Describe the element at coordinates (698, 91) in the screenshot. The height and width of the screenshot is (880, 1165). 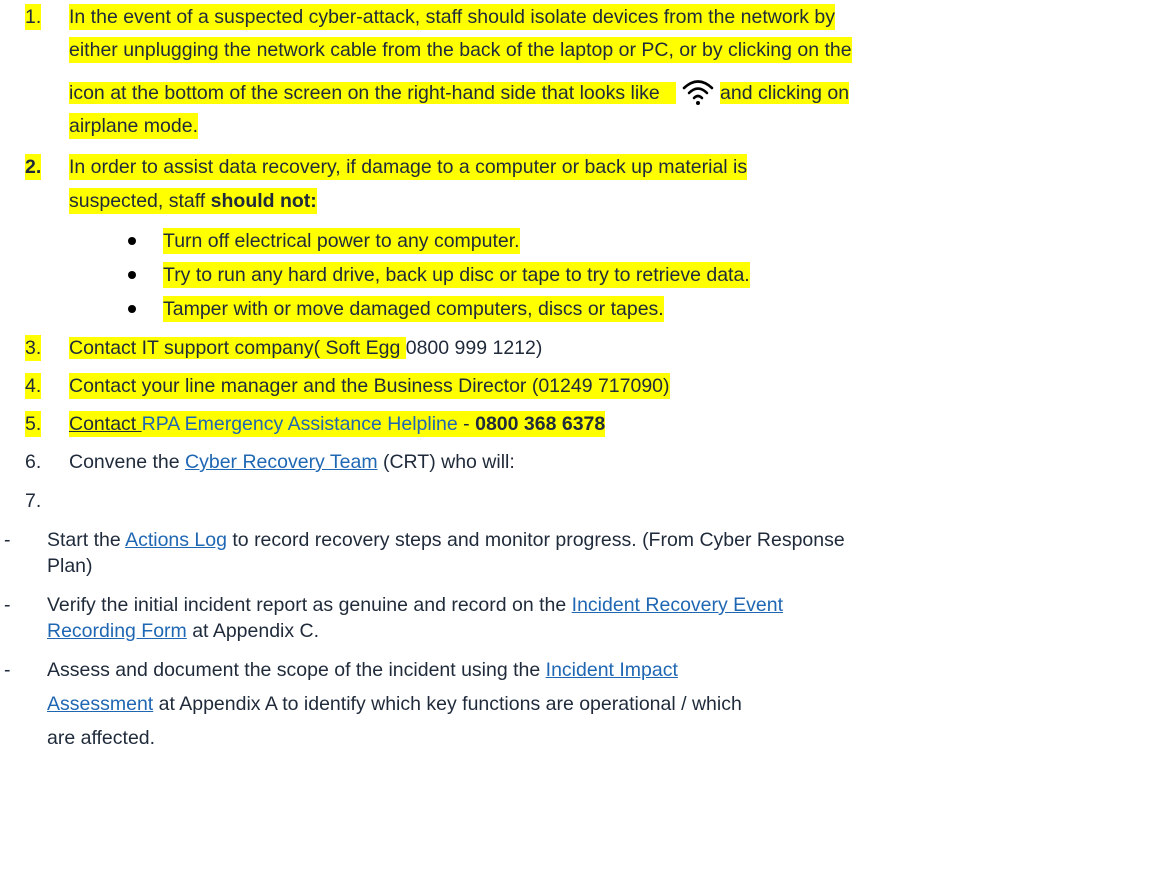
I see `wifi-icon` at that location.